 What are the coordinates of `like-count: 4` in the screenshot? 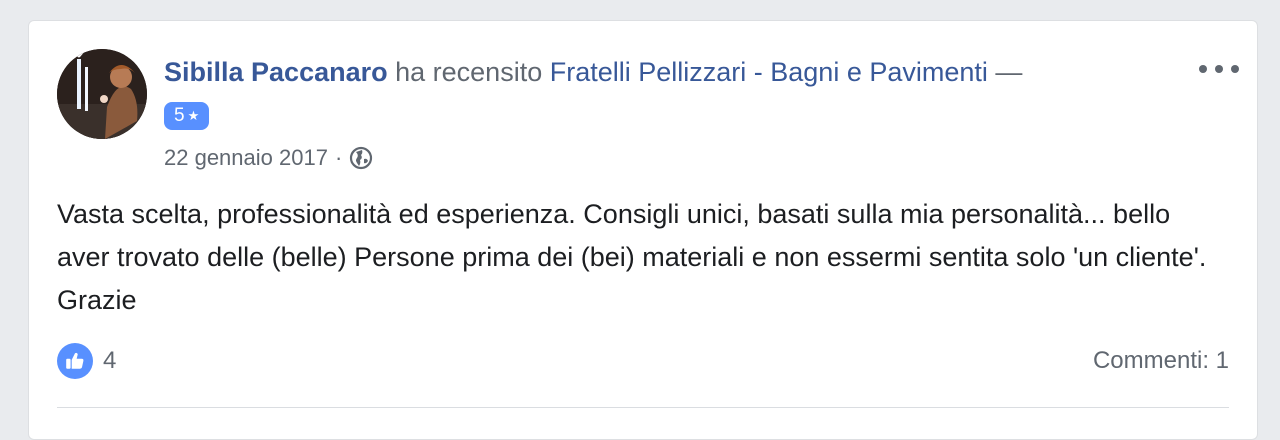 It's located at (110, 360).